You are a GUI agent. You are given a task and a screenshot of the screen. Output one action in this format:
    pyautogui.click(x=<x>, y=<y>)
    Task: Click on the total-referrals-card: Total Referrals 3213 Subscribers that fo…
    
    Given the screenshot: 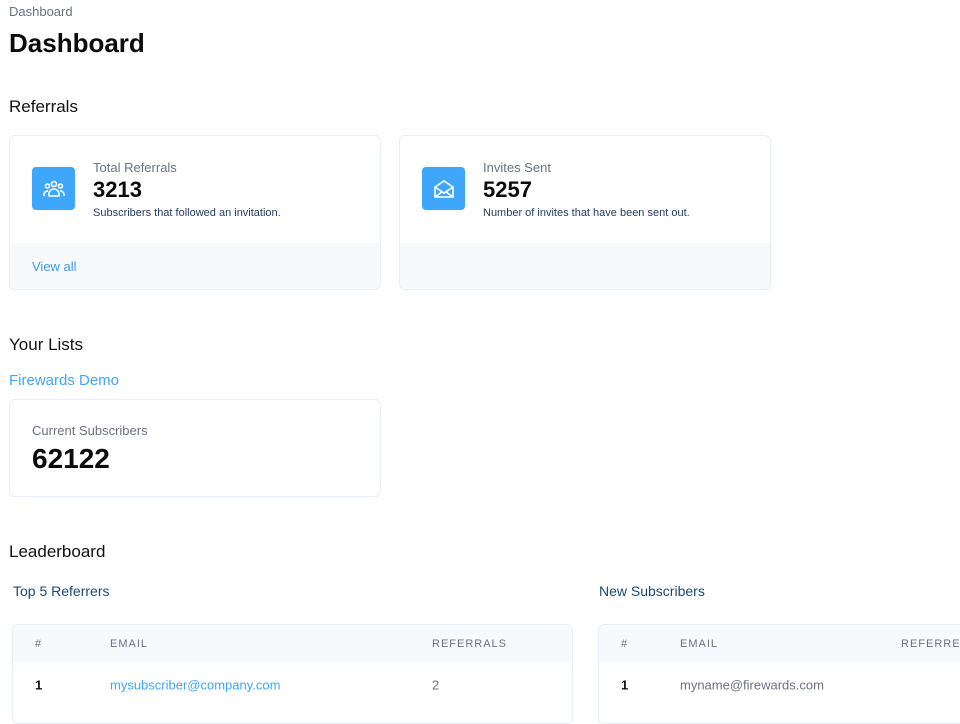 What is the action you would take?
    pyautogui.click(x=195, y=212)
    